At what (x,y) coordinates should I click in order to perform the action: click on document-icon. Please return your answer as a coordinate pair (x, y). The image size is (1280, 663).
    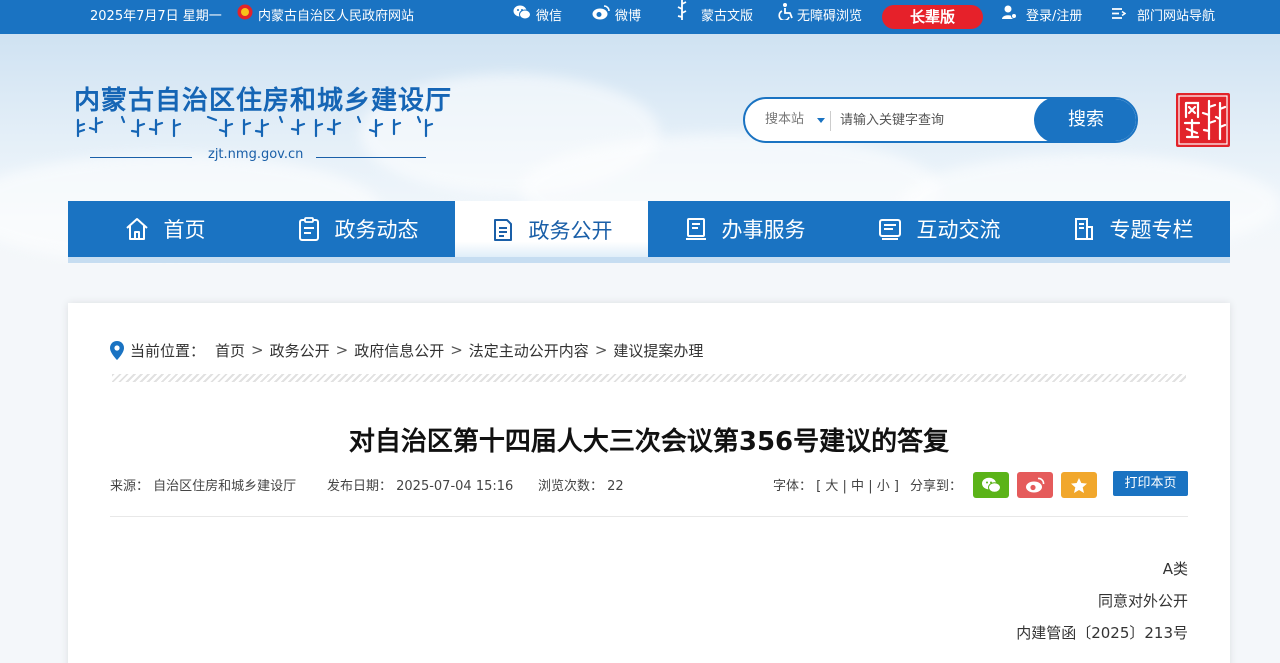
    Looking at the image, I should click on (502, 230).